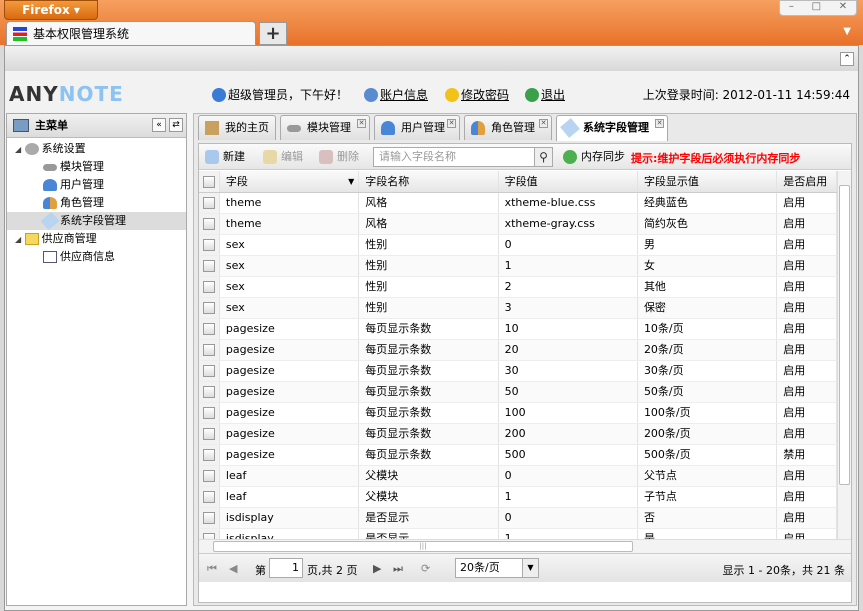 Image resolution: width=863 pixels, height=611 pixels. What do you see at coordinates (485, 94) in the screenshot?
I see `change-password-text: 修改密码` at bounding box center [485, 94].